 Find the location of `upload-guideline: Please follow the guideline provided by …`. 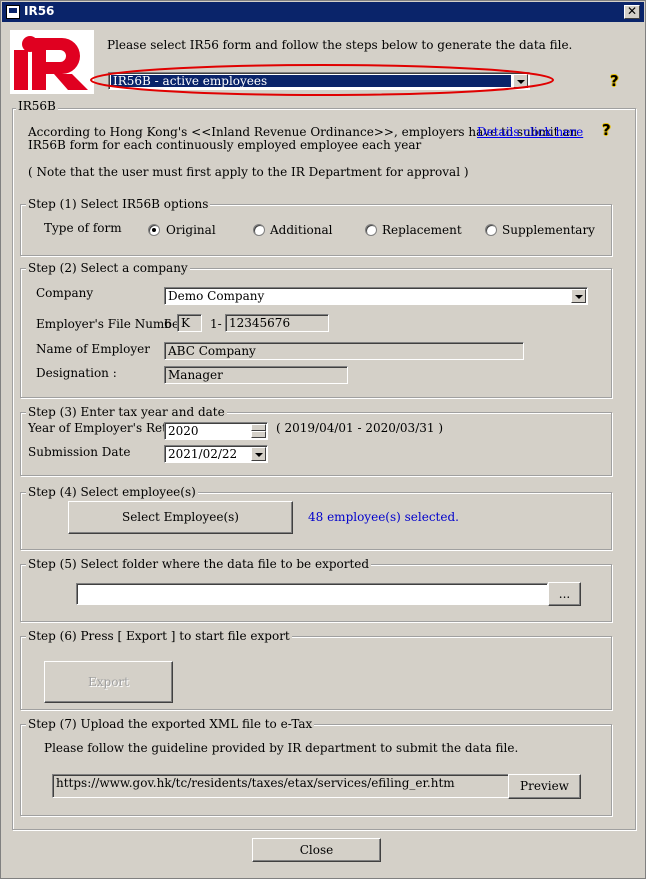

upload-guideline: Please follow the guideline provided by … is located at coordinates (281, 748).